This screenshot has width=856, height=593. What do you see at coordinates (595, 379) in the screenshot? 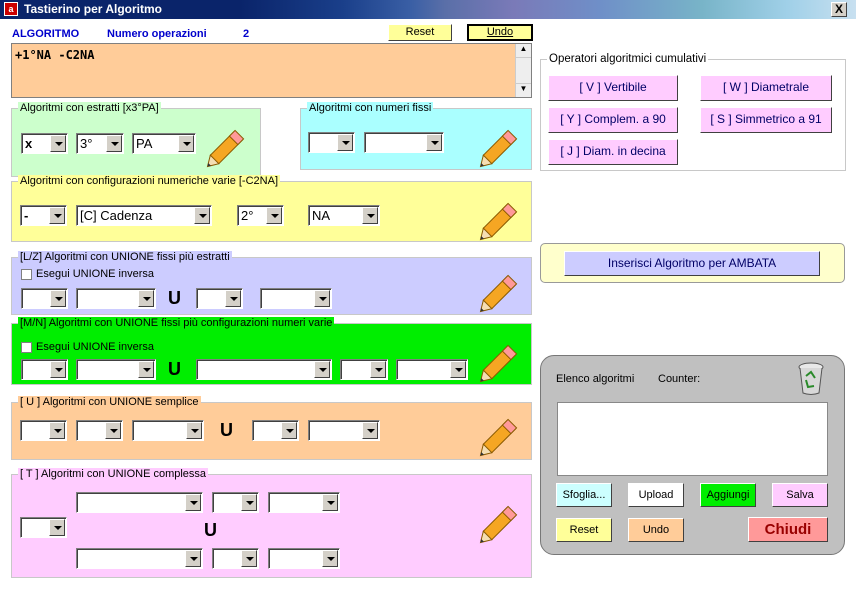
I see `elenco-algoritmi-label: Elenco algoritmi` at bounding box center [595, 379].